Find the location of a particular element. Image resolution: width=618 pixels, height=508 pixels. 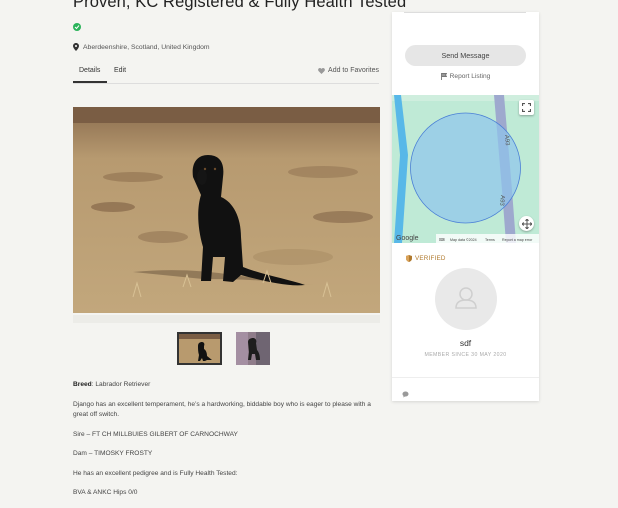

breed-label: Breed is located at coordinates (82, 384).